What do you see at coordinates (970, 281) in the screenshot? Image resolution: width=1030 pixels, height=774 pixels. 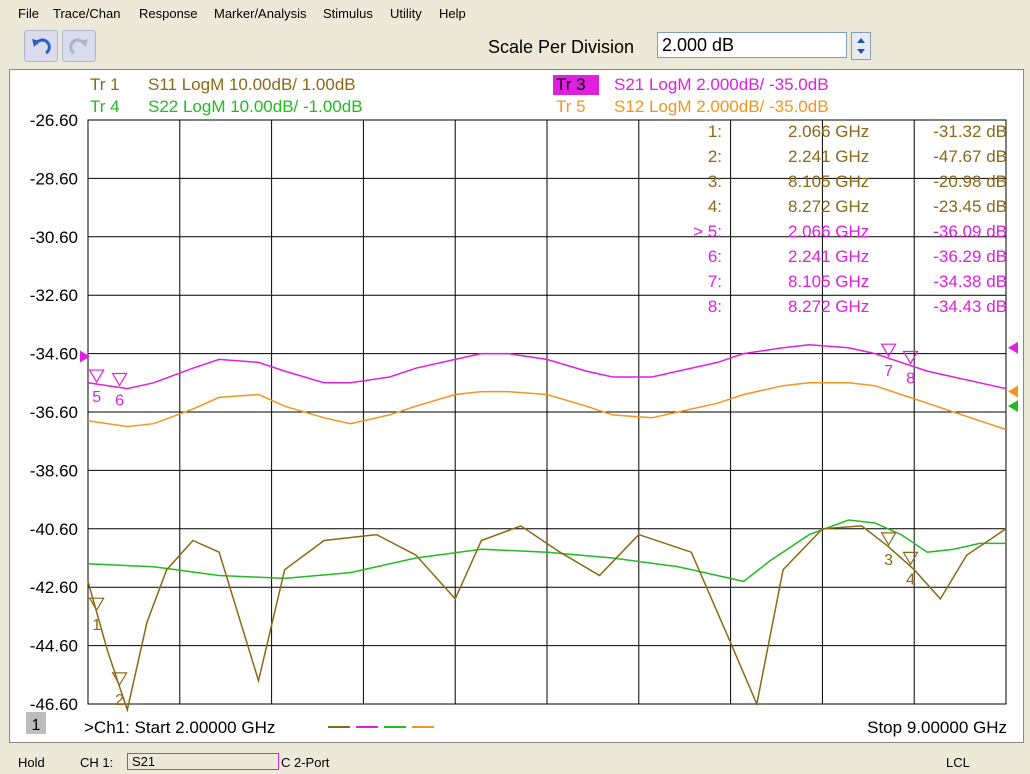 I see `marker-7-value: -34.38 dB` at bounding box center [970, 281].